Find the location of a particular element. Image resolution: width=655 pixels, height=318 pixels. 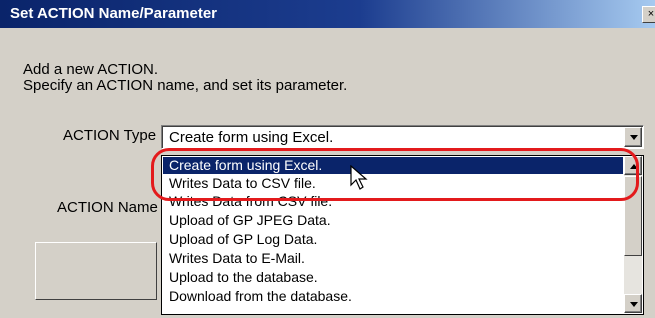

scroll-up-button is located at coordinates (633, 165).